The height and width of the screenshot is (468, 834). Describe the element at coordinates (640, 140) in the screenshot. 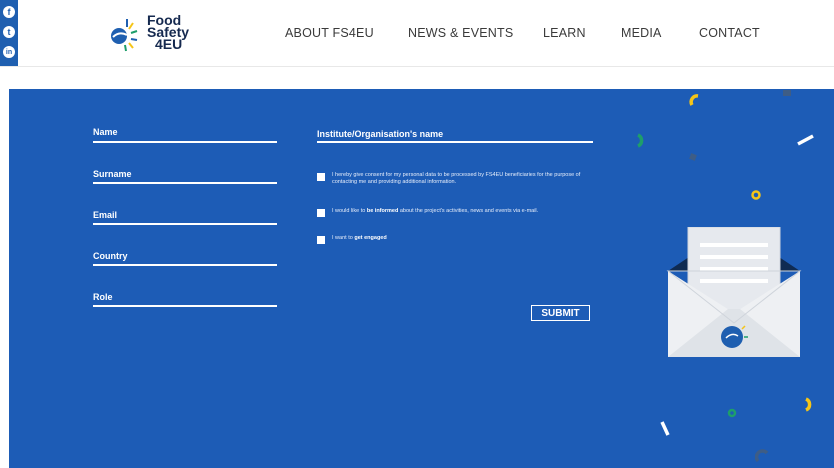

I see `green-arc-decoration` at that location.